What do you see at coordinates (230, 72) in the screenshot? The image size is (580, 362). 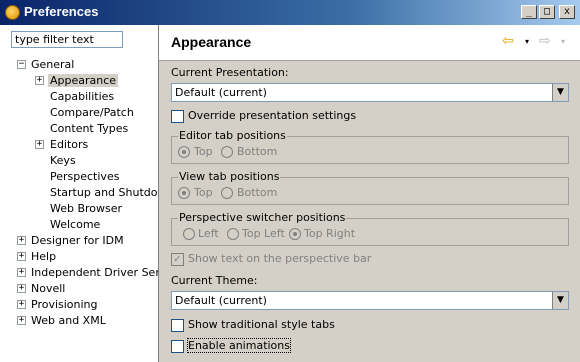 I see `current-presentation-label: Current Presentation:` at bounding box center [230, 72].